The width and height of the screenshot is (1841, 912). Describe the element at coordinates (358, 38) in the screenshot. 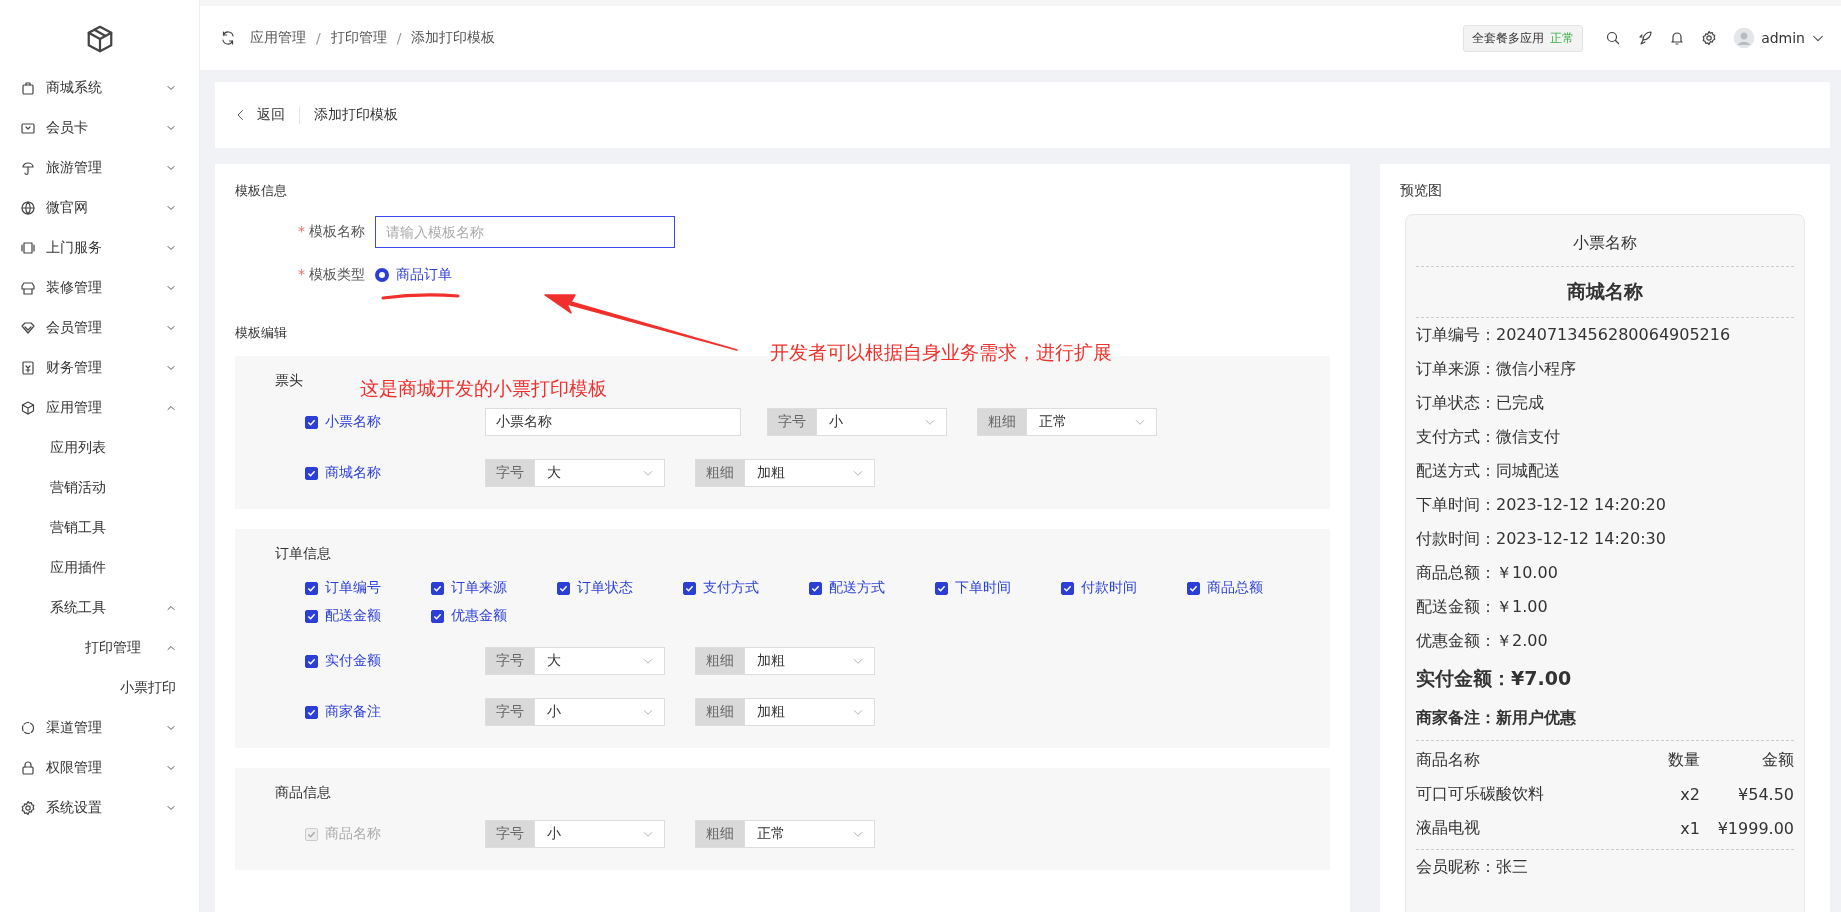

I see `breadcrumb-item: 打印管理` at that location.